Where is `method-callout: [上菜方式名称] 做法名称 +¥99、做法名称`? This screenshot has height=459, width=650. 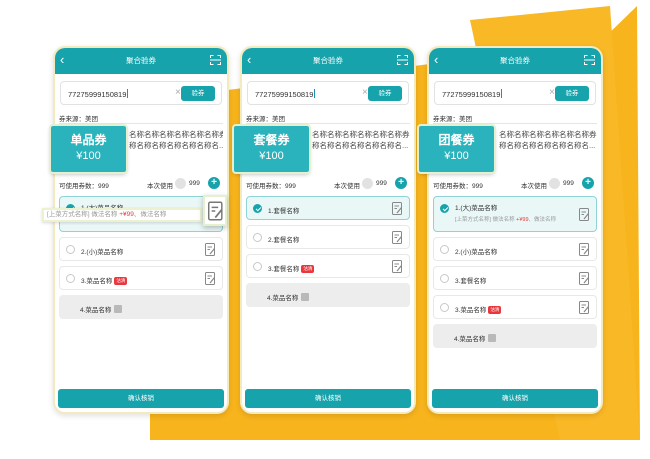
method-callout: [上菜方式名称] 做法名称 +¥99、做法名称 is located at coordinates (122, 215).